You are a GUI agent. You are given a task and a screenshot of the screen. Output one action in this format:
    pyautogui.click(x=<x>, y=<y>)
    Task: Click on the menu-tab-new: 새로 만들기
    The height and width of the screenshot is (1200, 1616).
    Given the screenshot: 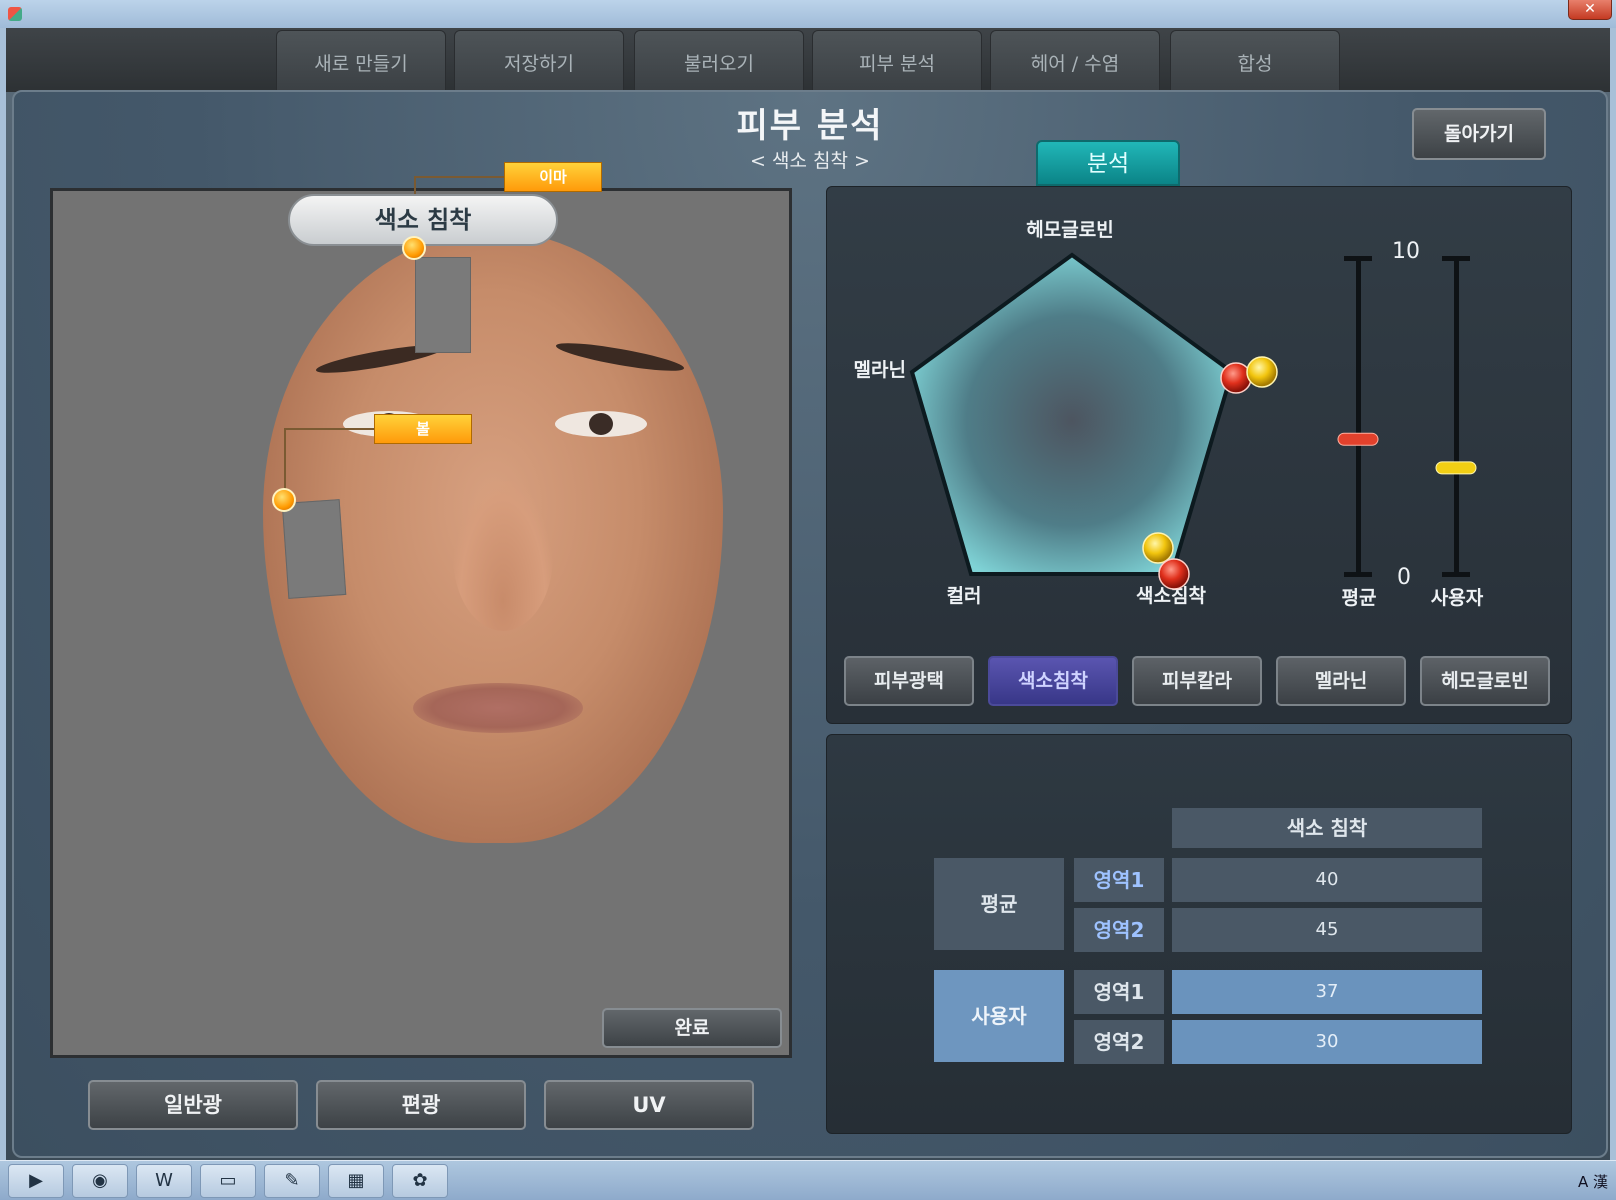 What is the action you would take?
    pyautogui.click(x=361, y=61)
    